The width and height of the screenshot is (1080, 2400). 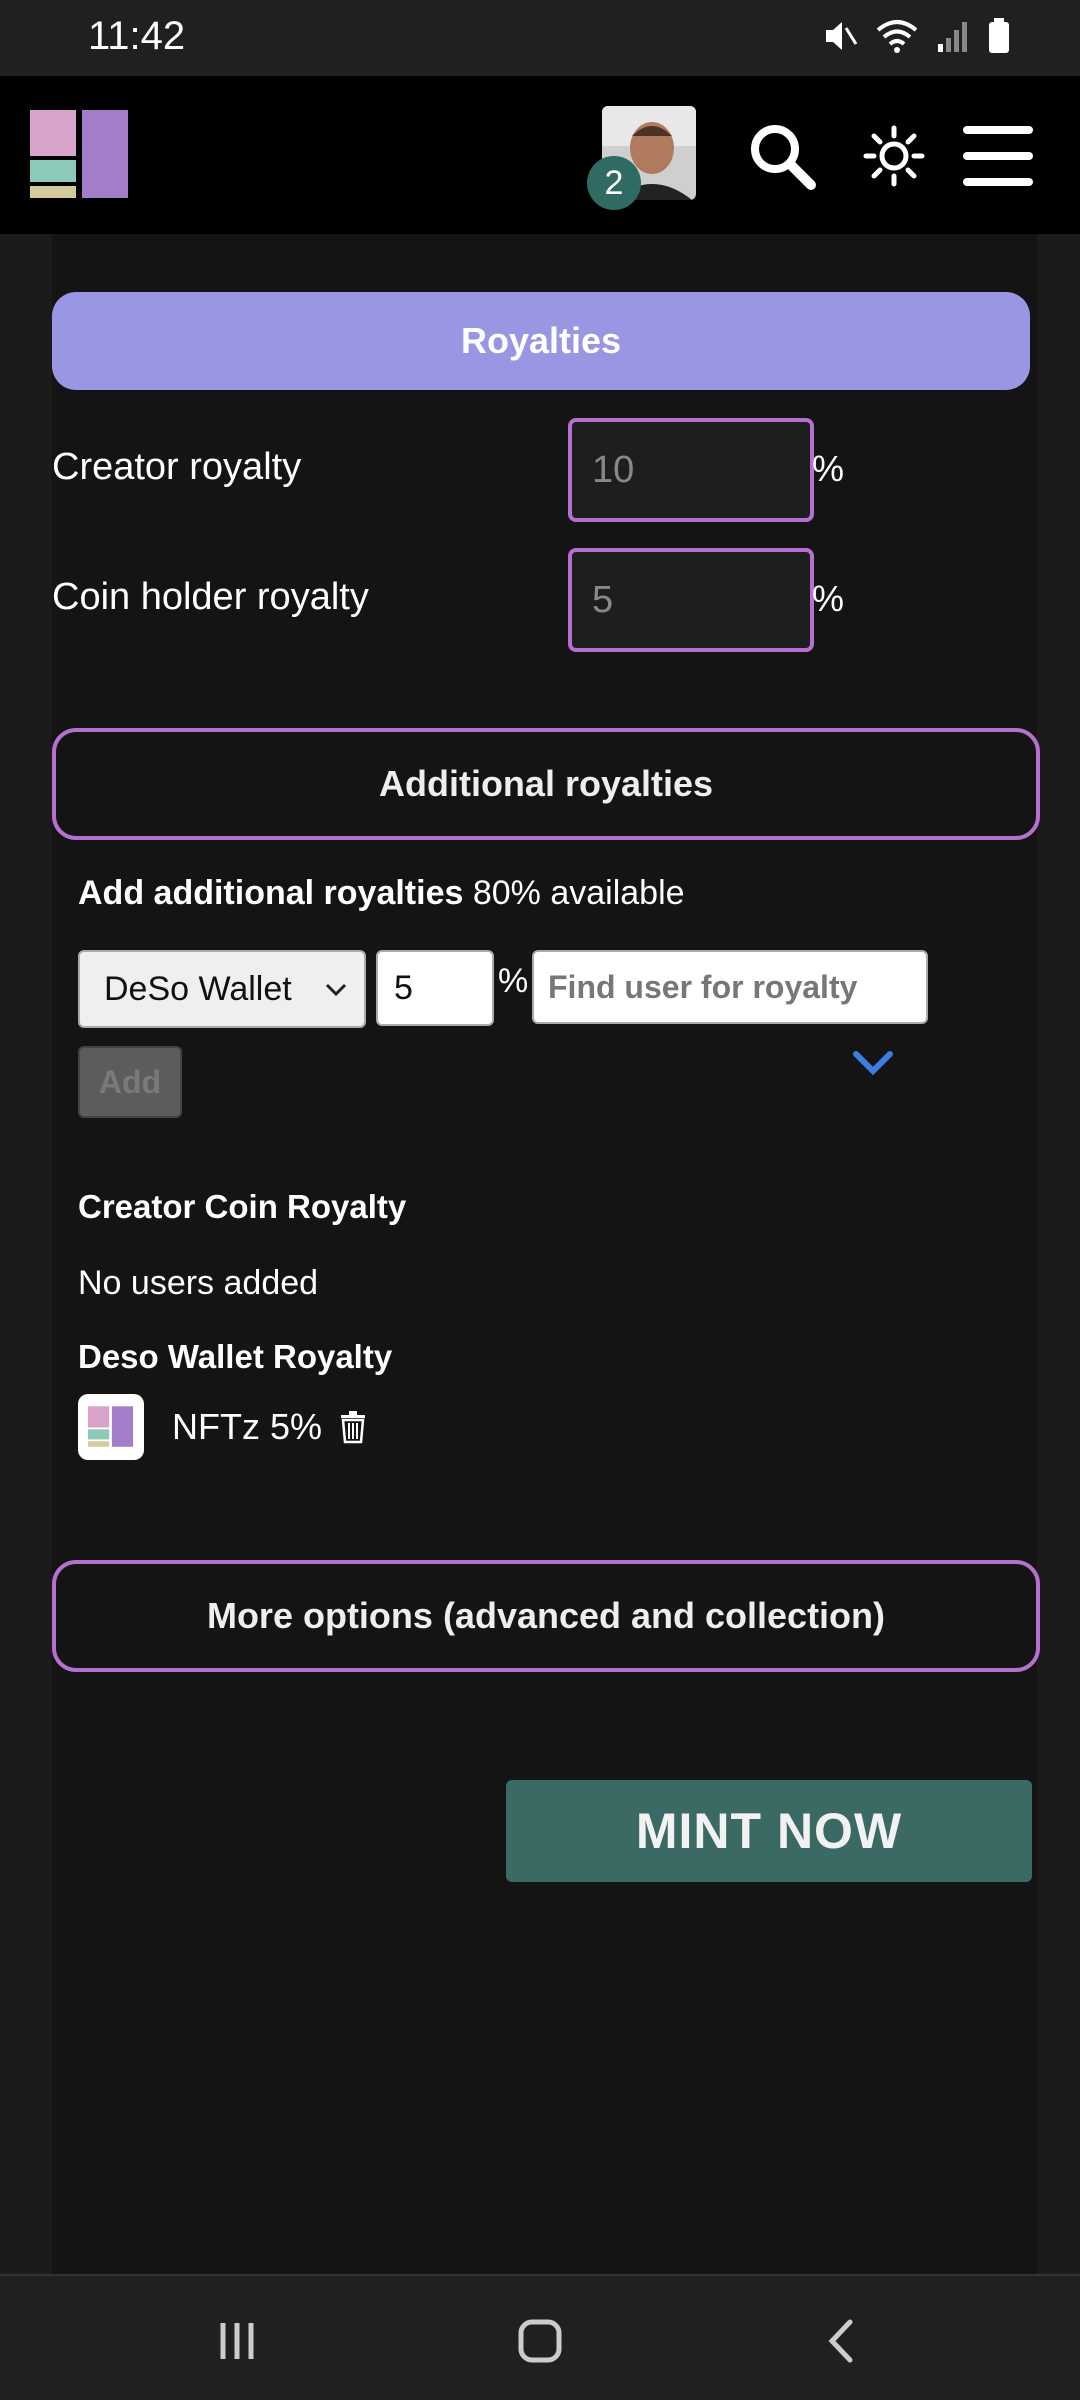 I want to click on system-nav-bar, so click(x=540, y=2337).